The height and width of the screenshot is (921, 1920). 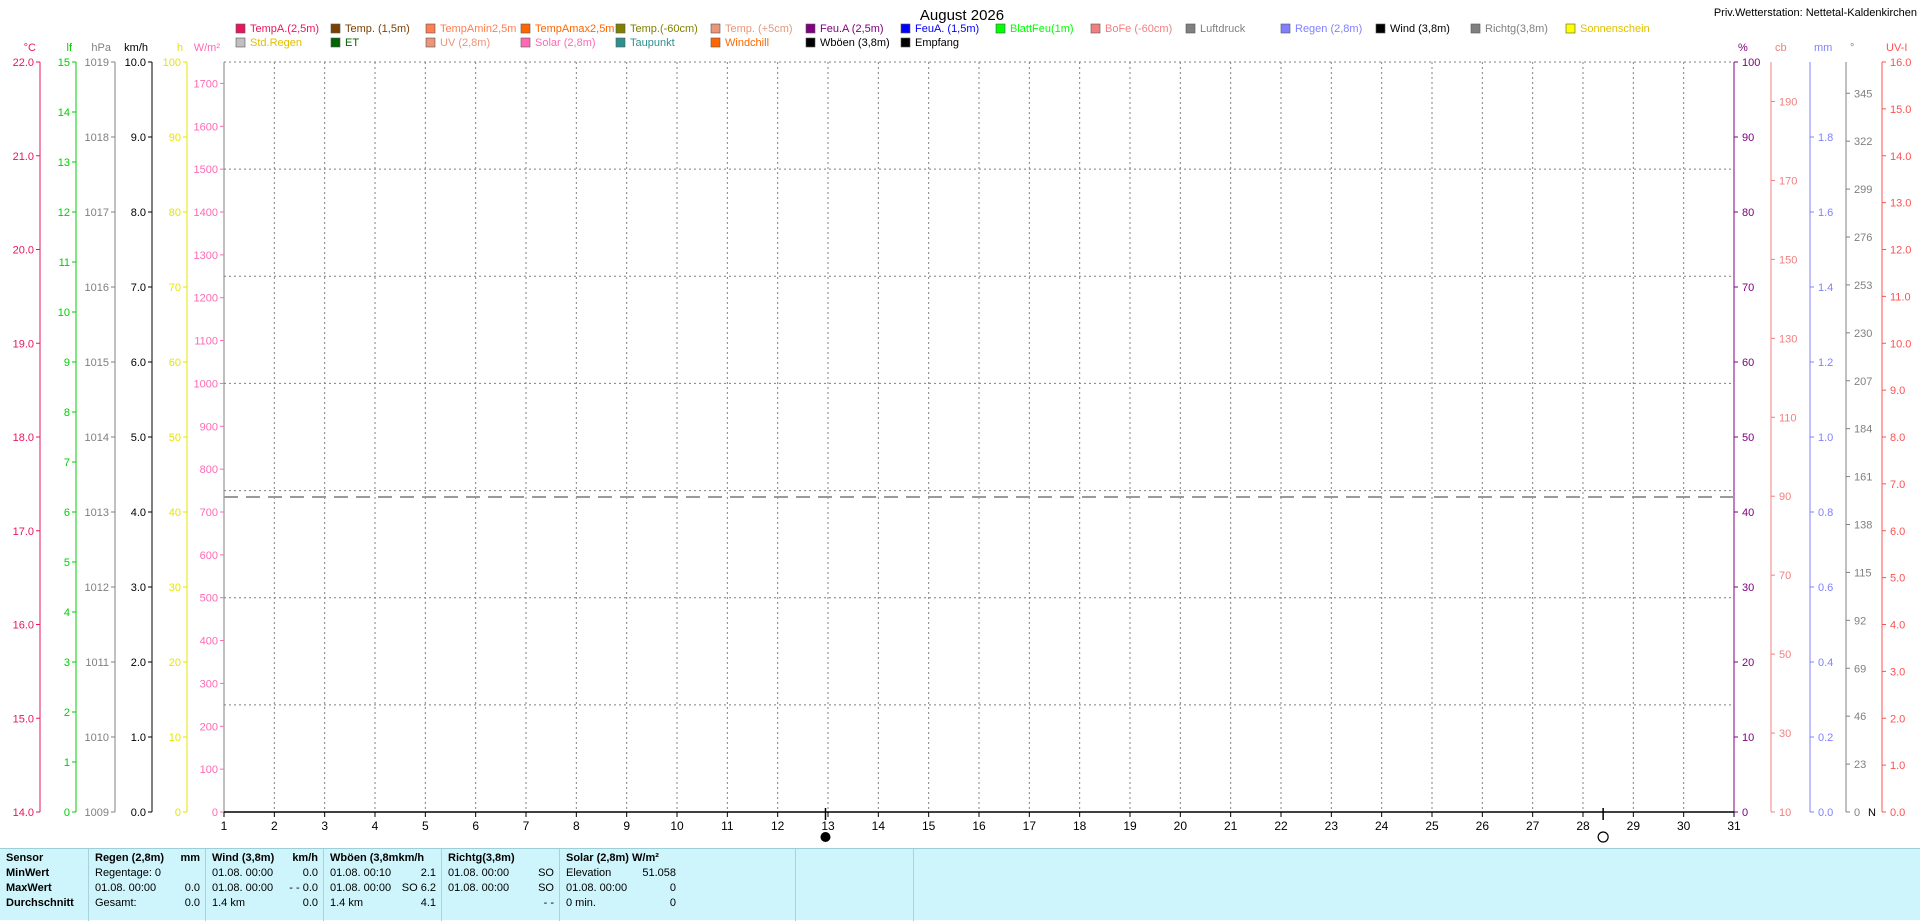 I want to click on legend-label: ET, so click(x=352, y=43).